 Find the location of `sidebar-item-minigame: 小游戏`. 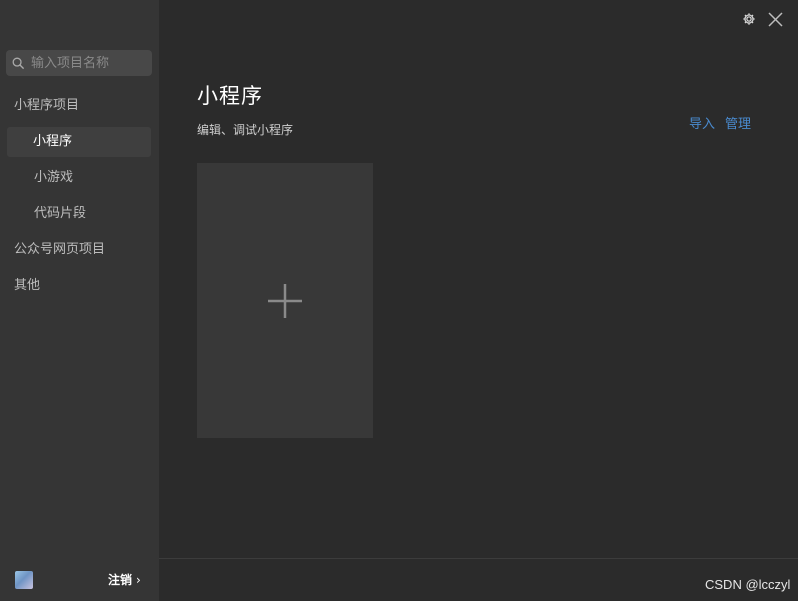

sidebar-item-minigame: 小游戏 is located at coordinates (53, 178).